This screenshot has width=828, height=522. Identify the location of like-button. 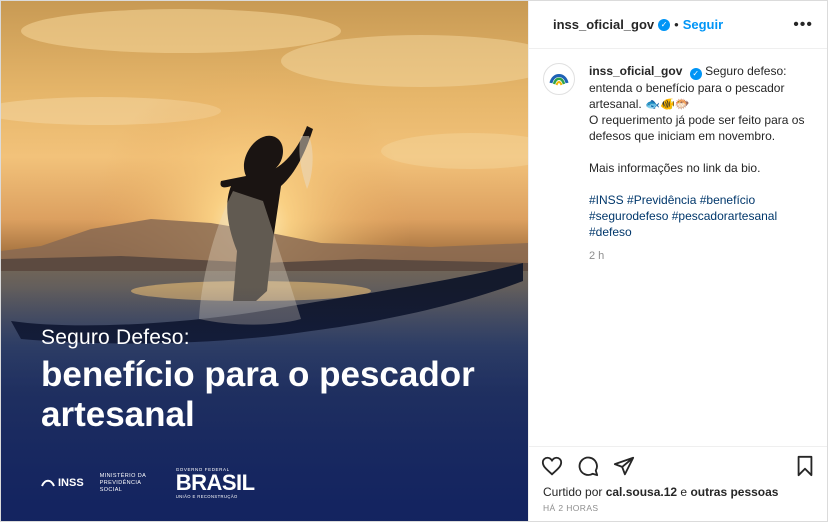
(552, 466).